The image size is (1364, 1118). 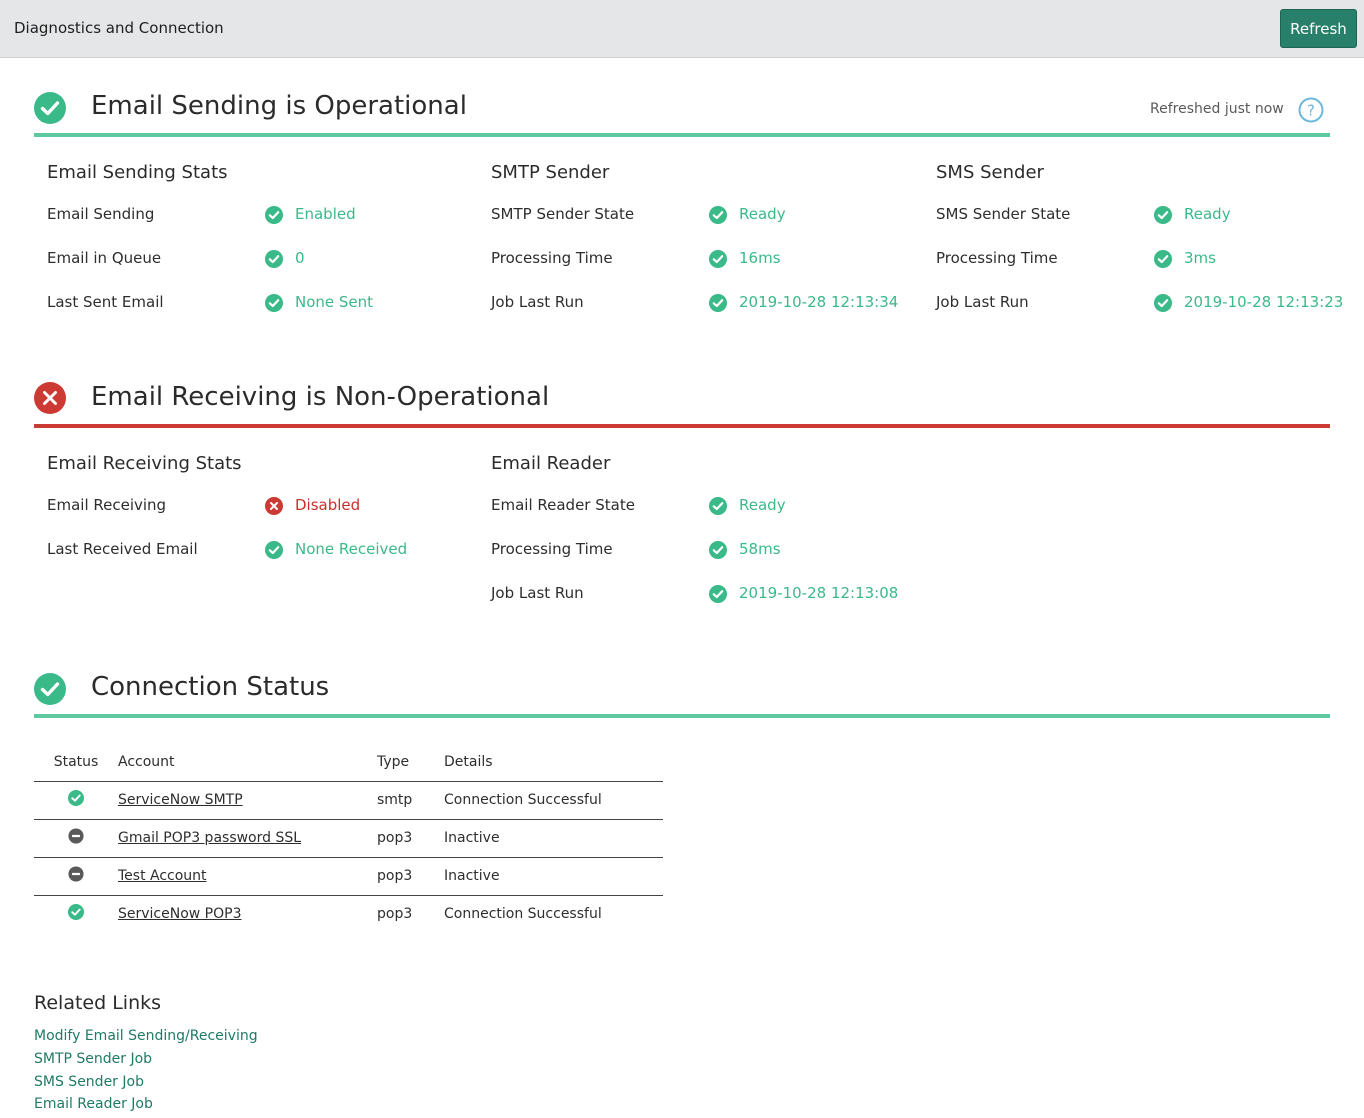 What do you see at coordinates (101, 214) in the screenshot?
I see `stat-label: Email Sending` at bounding box center [101, 214].